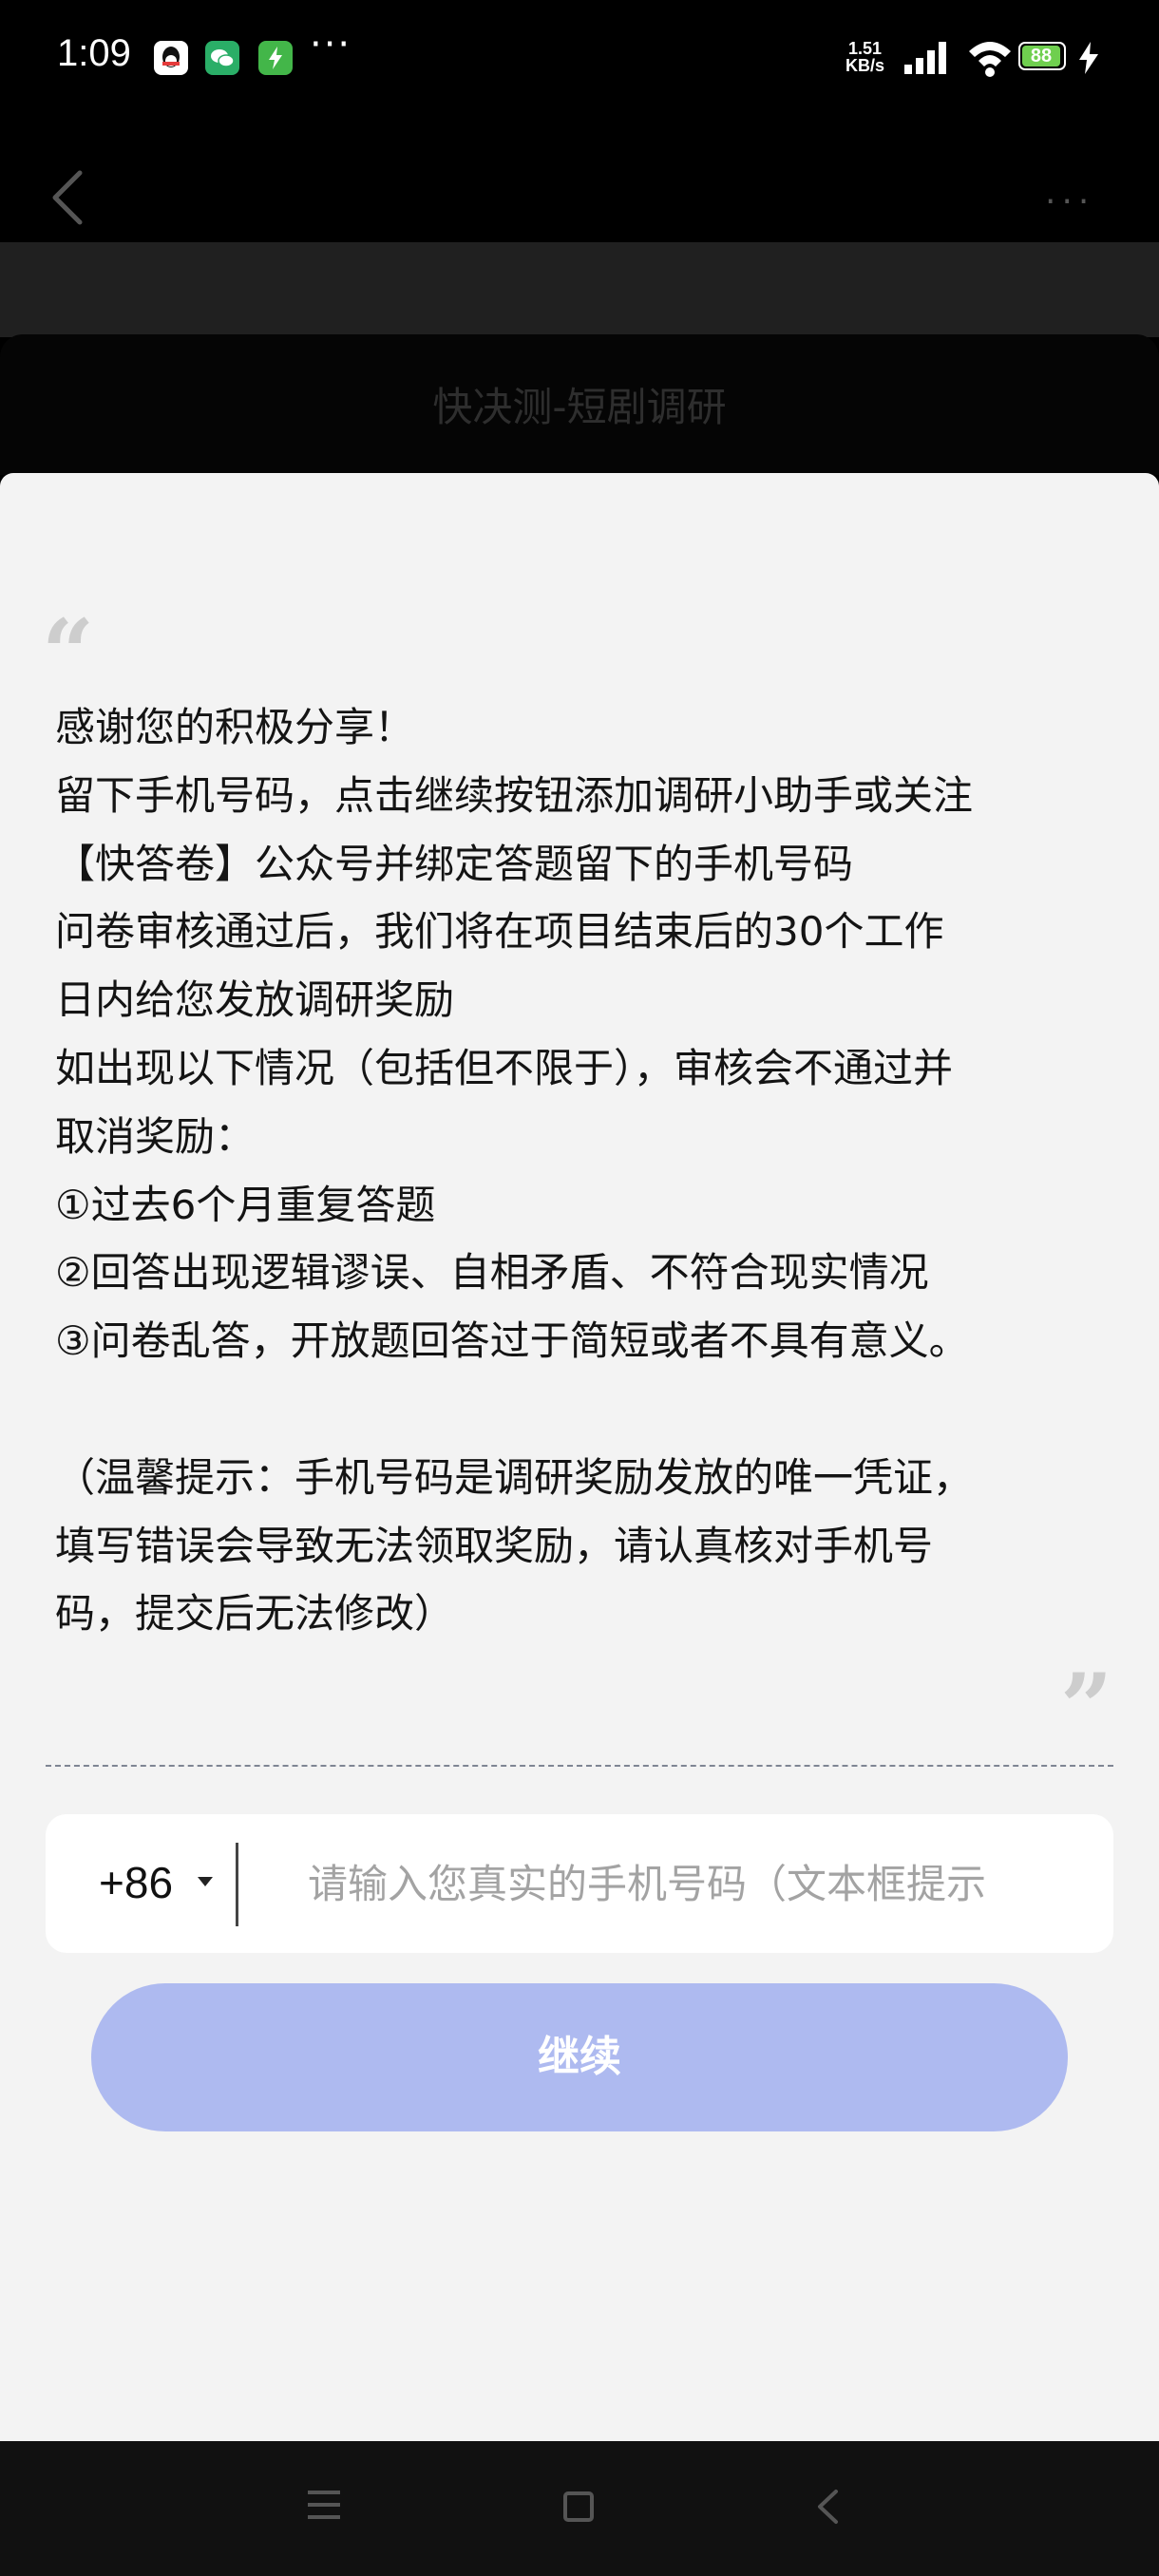 The image size is (1159, 2576). Describe the element at coordinates (504, 1067) in the screenshot. I see `notice-line: 如出现以下情况（包括但不限于），审核会不通过并` at that location.